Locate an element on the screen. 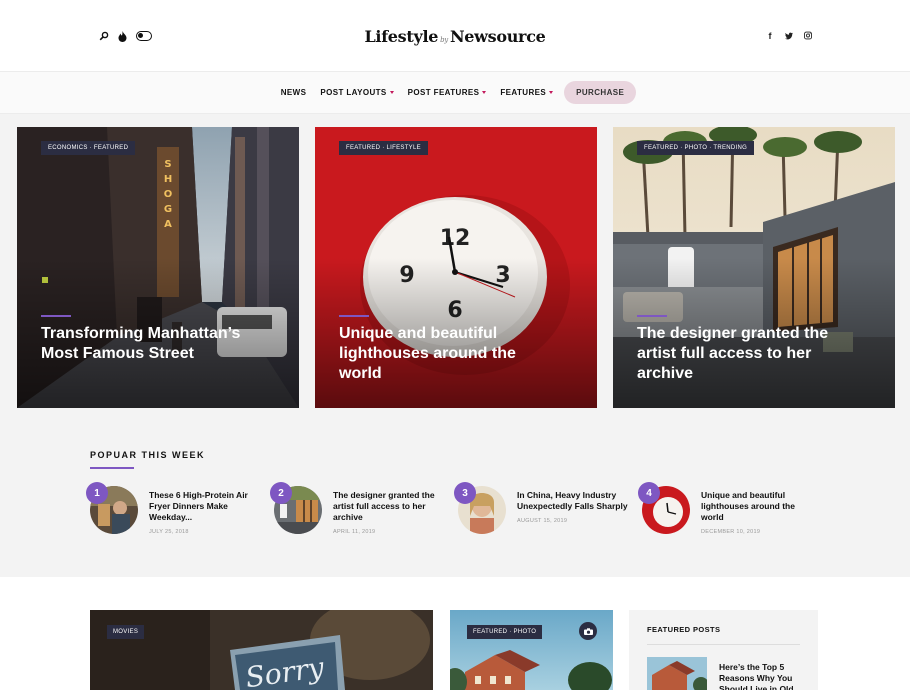  rank-badge: 1 is located at coordinates (97, 493).